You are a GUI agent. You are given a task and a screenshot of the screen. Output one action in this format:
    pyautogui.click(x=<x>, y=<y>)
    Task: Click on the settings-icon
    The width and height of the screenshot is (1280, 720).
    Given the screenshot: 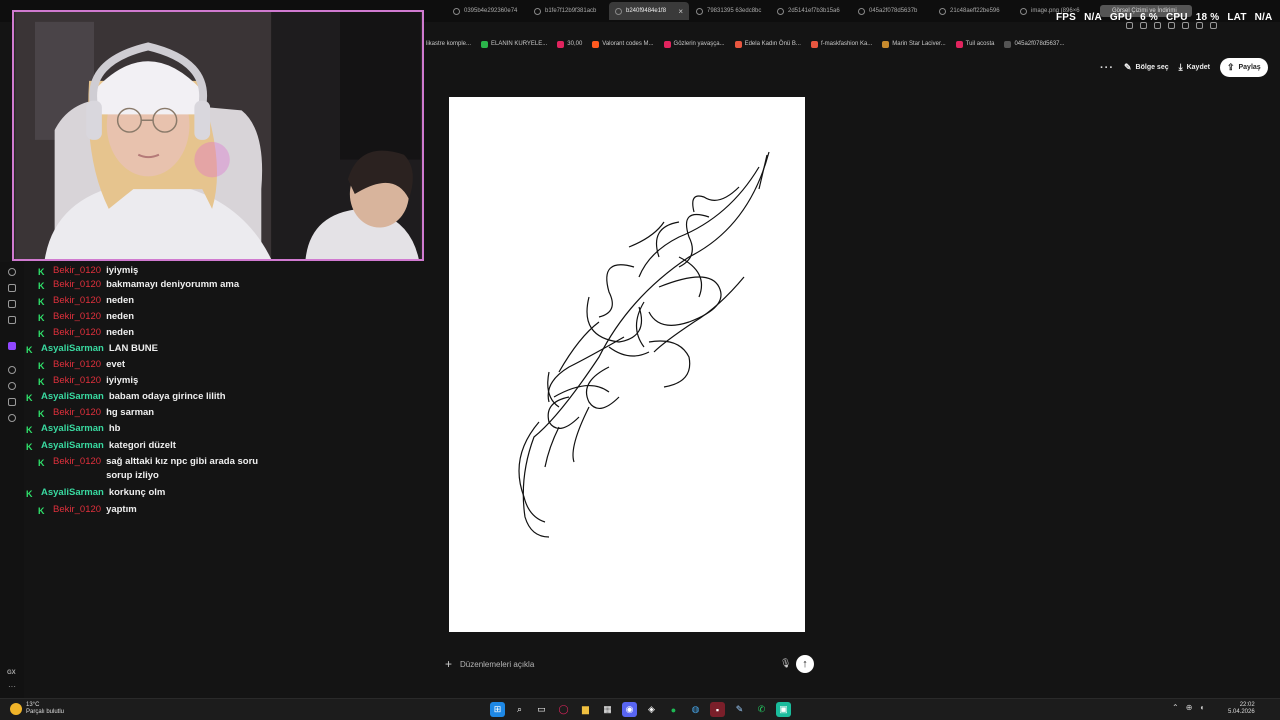 What is the action you would take?
    pyautogui.click(x=12, y=418)
    